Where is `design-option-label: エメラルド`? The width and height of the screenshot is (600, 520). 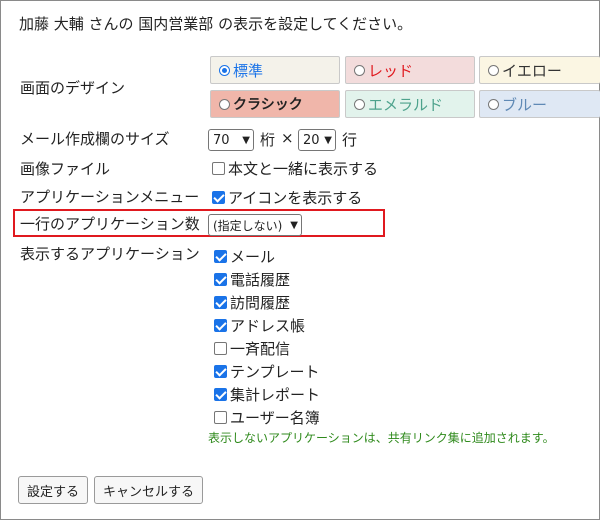 design-option-label: エメラルド is located at coordinates (406, 104).